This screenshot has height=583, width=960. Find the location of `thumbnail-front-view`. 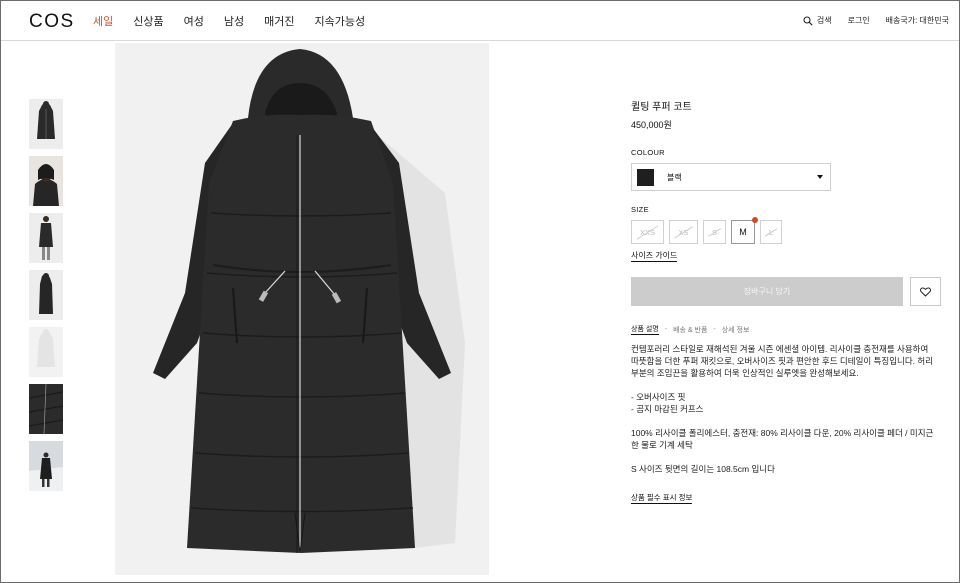

thumbnail-front-view is located at coordinates (46, 124).